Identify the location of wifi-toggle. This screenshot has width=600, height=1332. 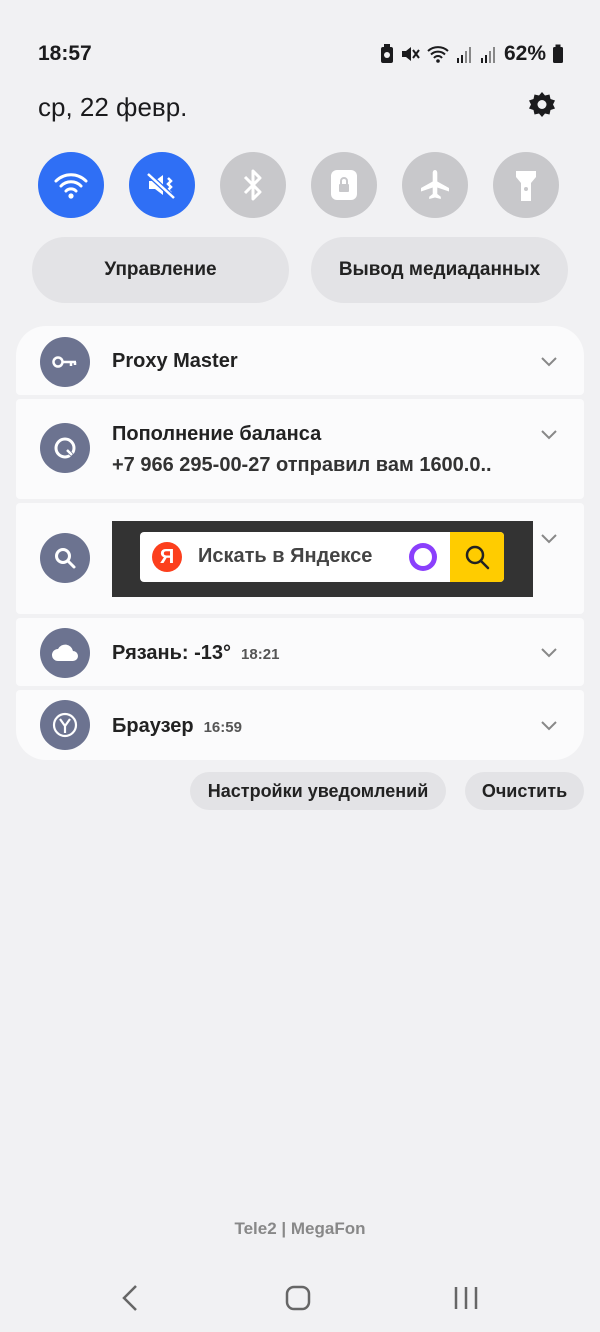
(71, 185).